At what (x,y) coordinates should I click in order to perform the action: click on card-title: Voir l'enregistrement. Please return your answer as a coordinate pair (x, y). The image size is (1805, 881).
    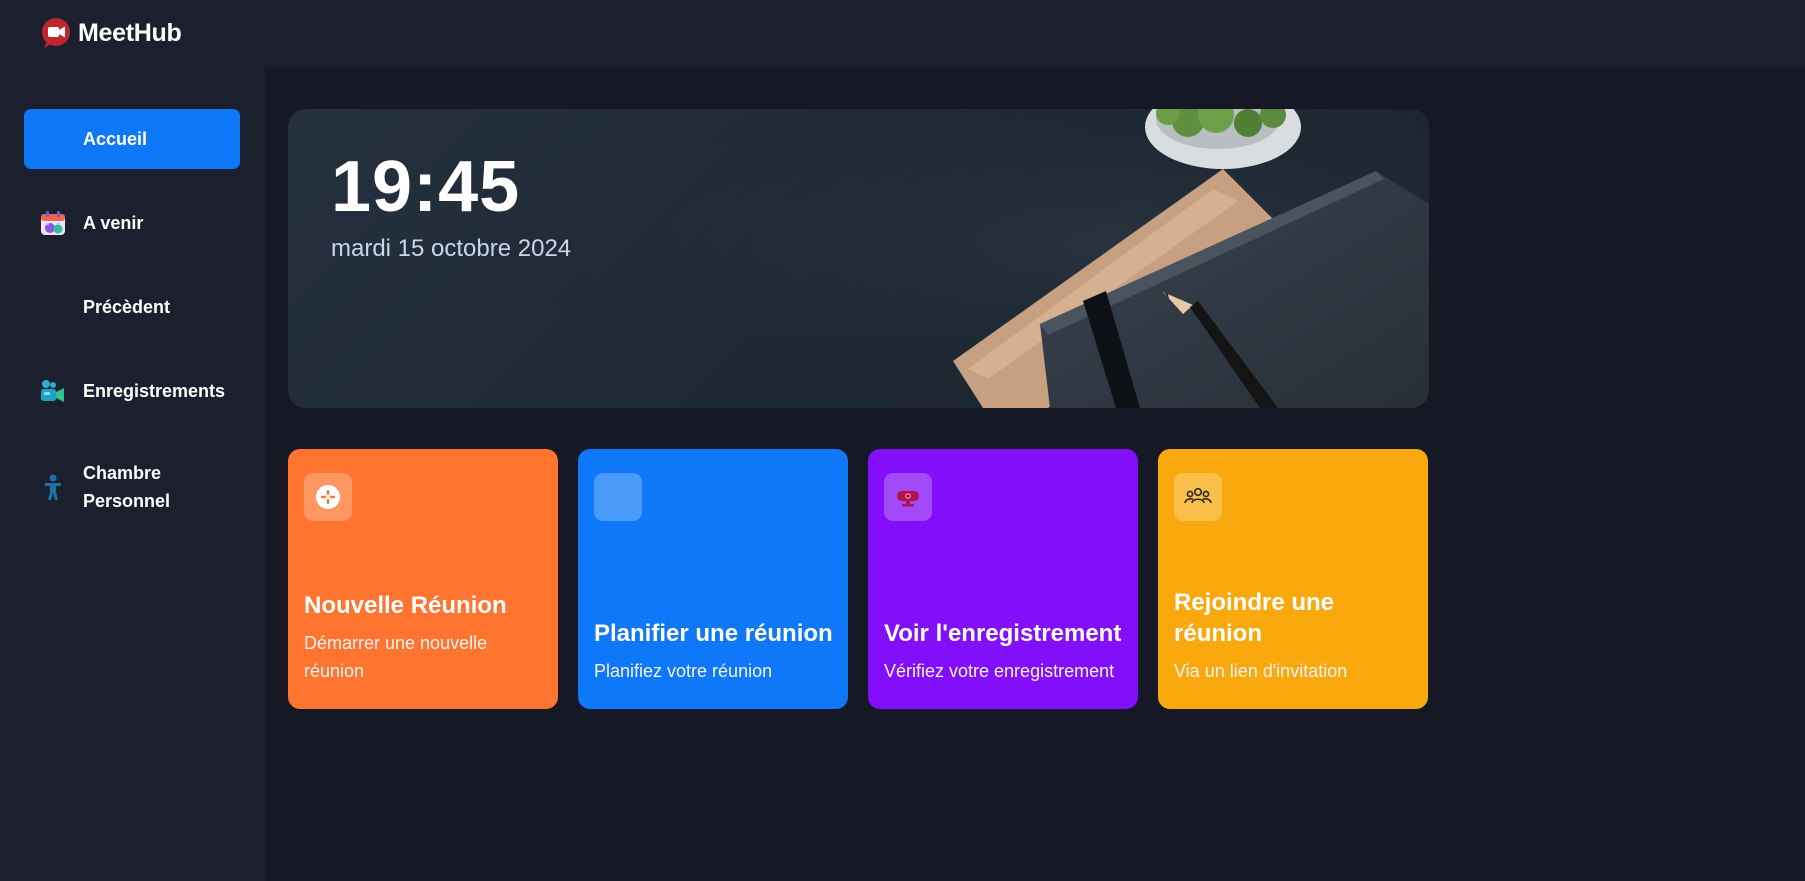
    Looking at the image, I should click on (1003, 633).